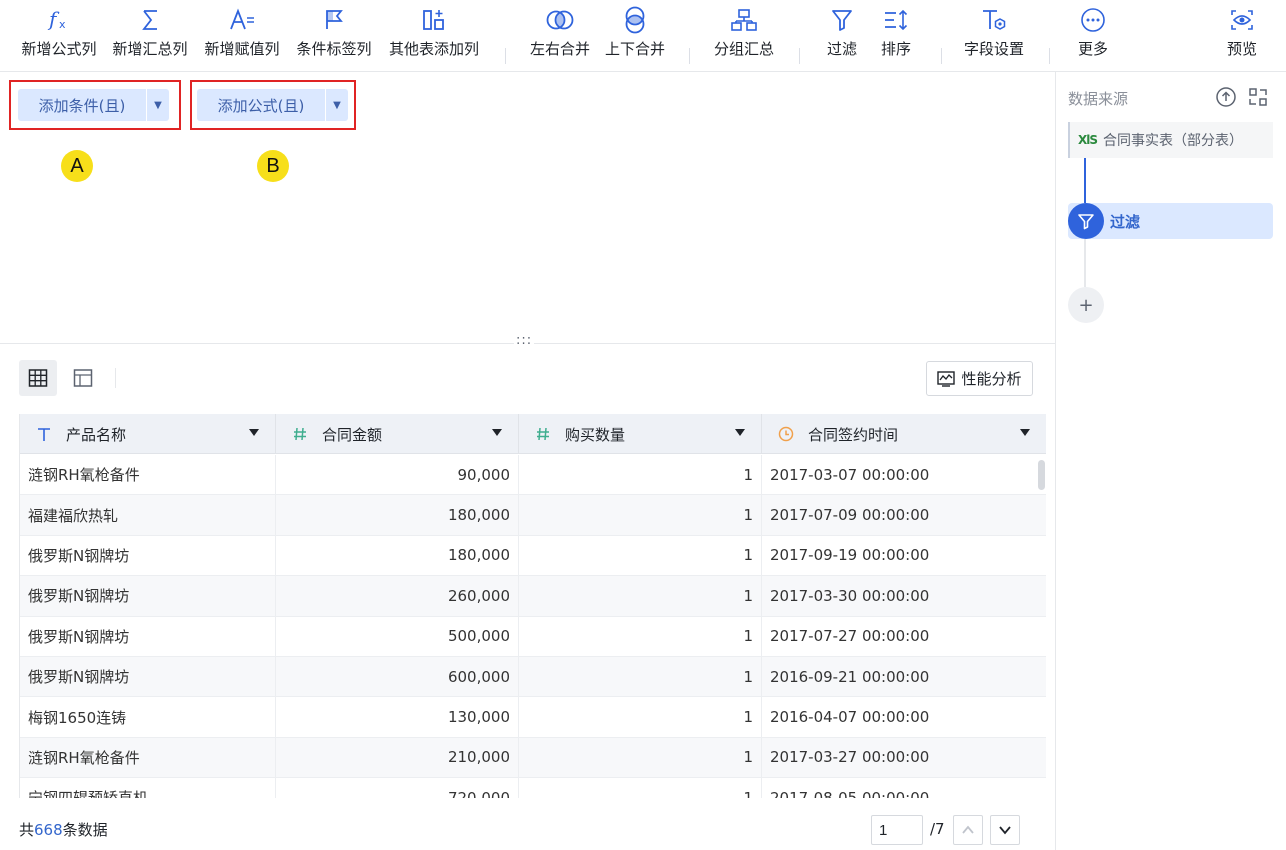  What do you see at coordinates (82, 105) in the screenshot?
I see `add-condition-button: 添加条件(且)` at bounding box center [82, 105].